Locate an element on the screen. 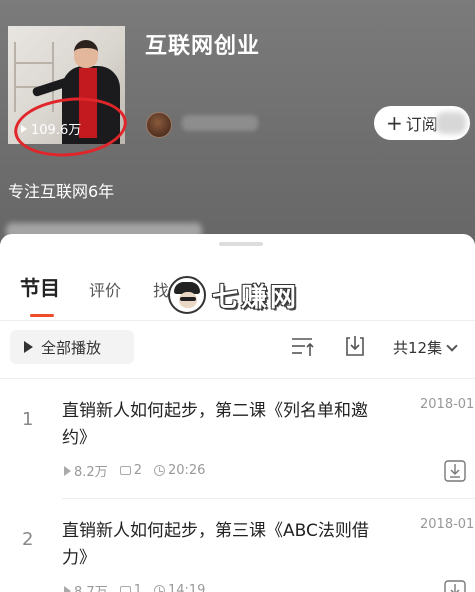  album-description: 专注互联网6年 is located at coordinates (61, 191).